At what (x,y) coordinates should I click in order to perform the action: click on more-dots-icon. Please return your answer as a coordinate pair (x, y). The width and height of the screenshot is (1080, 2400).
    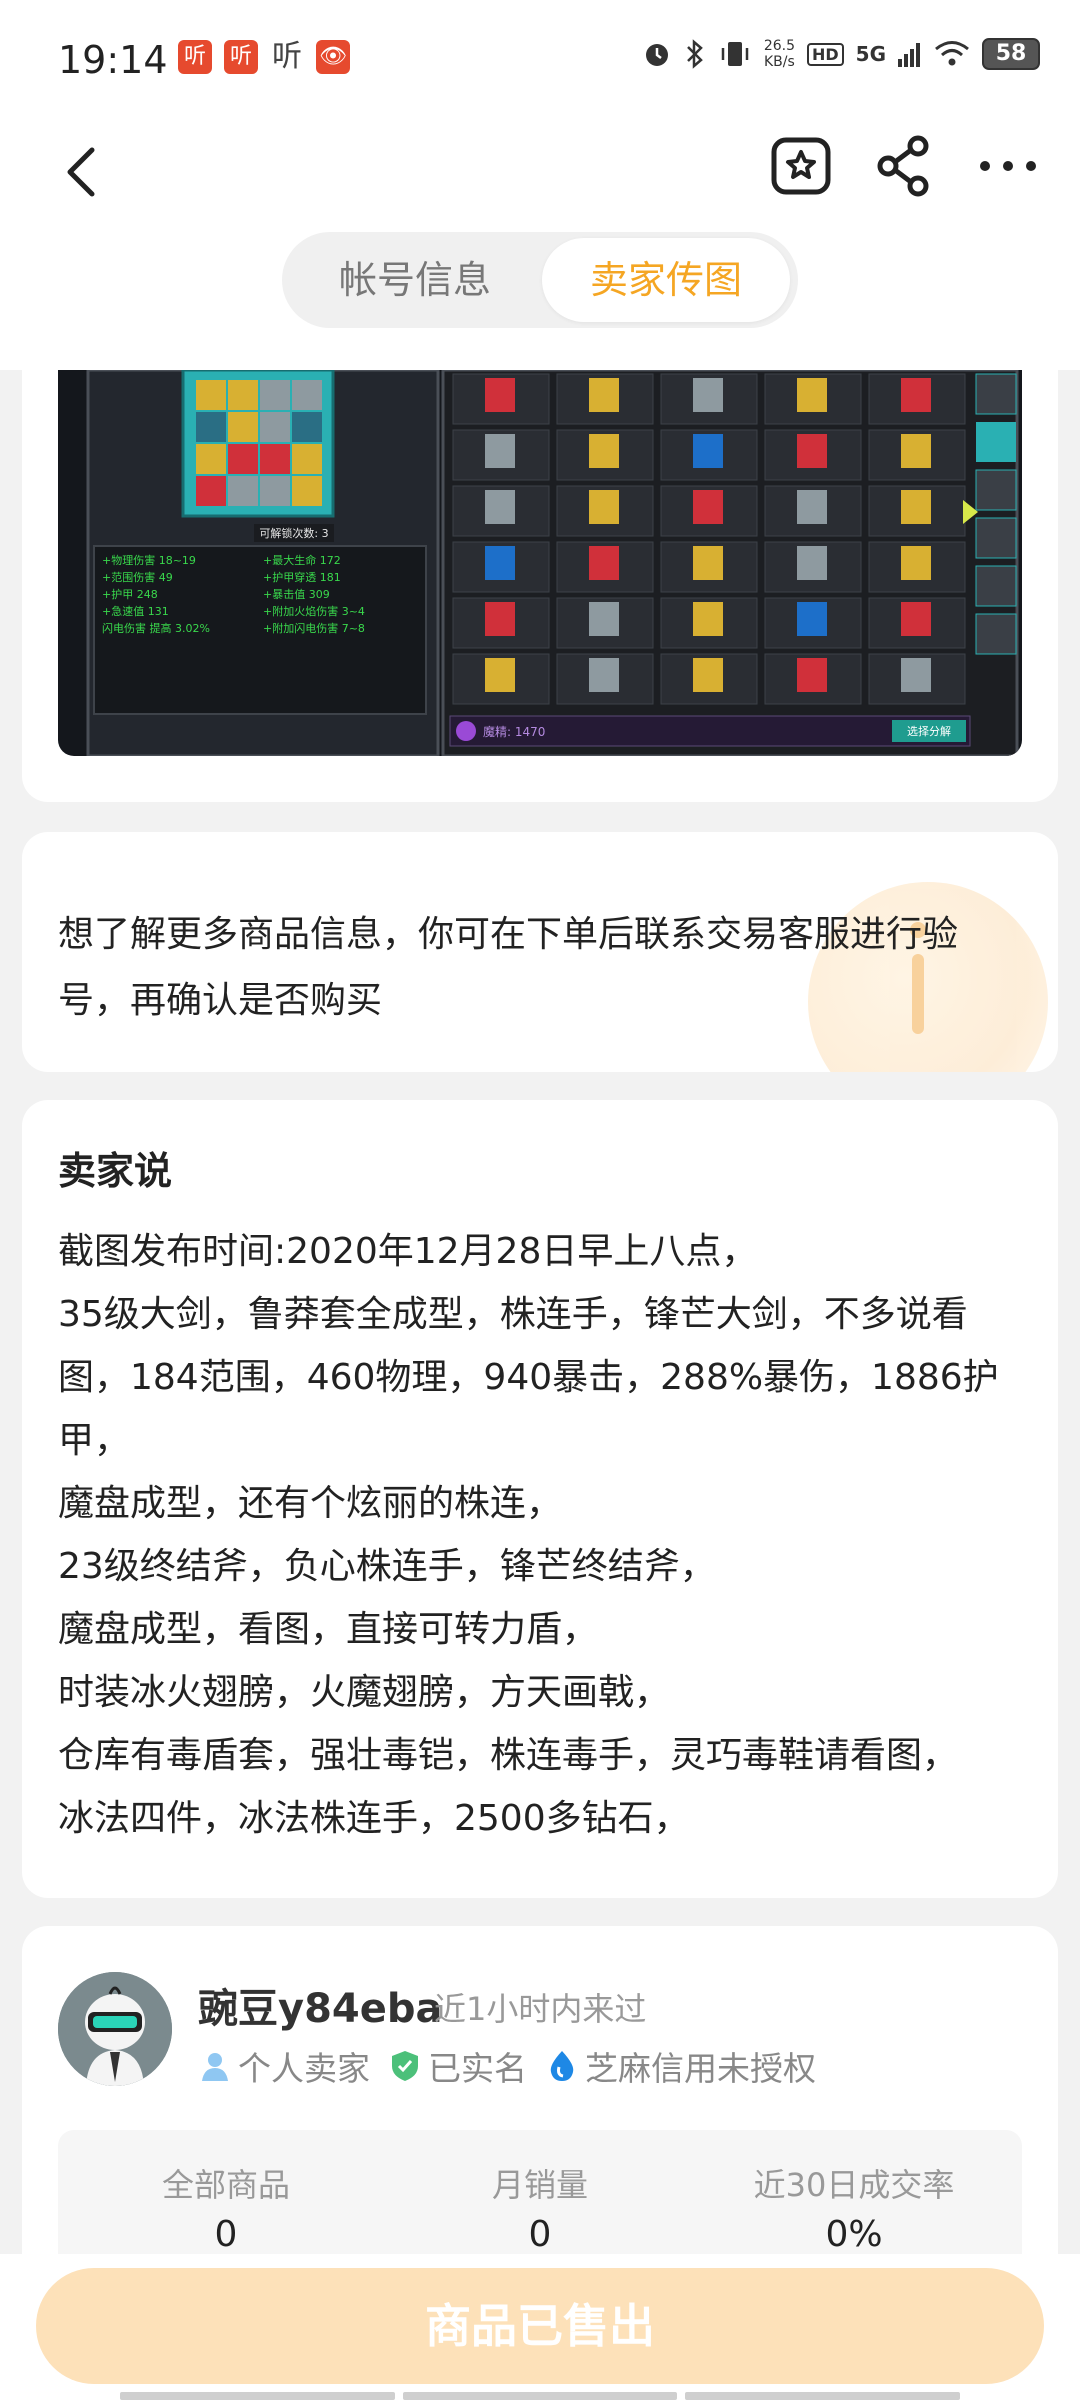
    Looking at the image, I should click on (1008, 166).